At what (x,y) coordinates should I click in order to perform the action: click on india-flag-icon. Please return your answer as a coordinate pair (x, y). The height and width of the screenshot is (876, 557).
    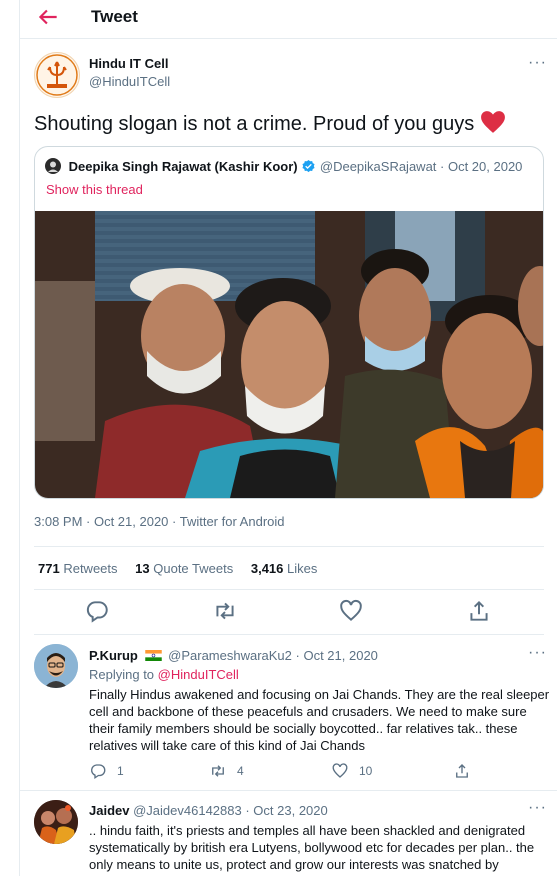
    Looking at the image, I should click on (153, 655).